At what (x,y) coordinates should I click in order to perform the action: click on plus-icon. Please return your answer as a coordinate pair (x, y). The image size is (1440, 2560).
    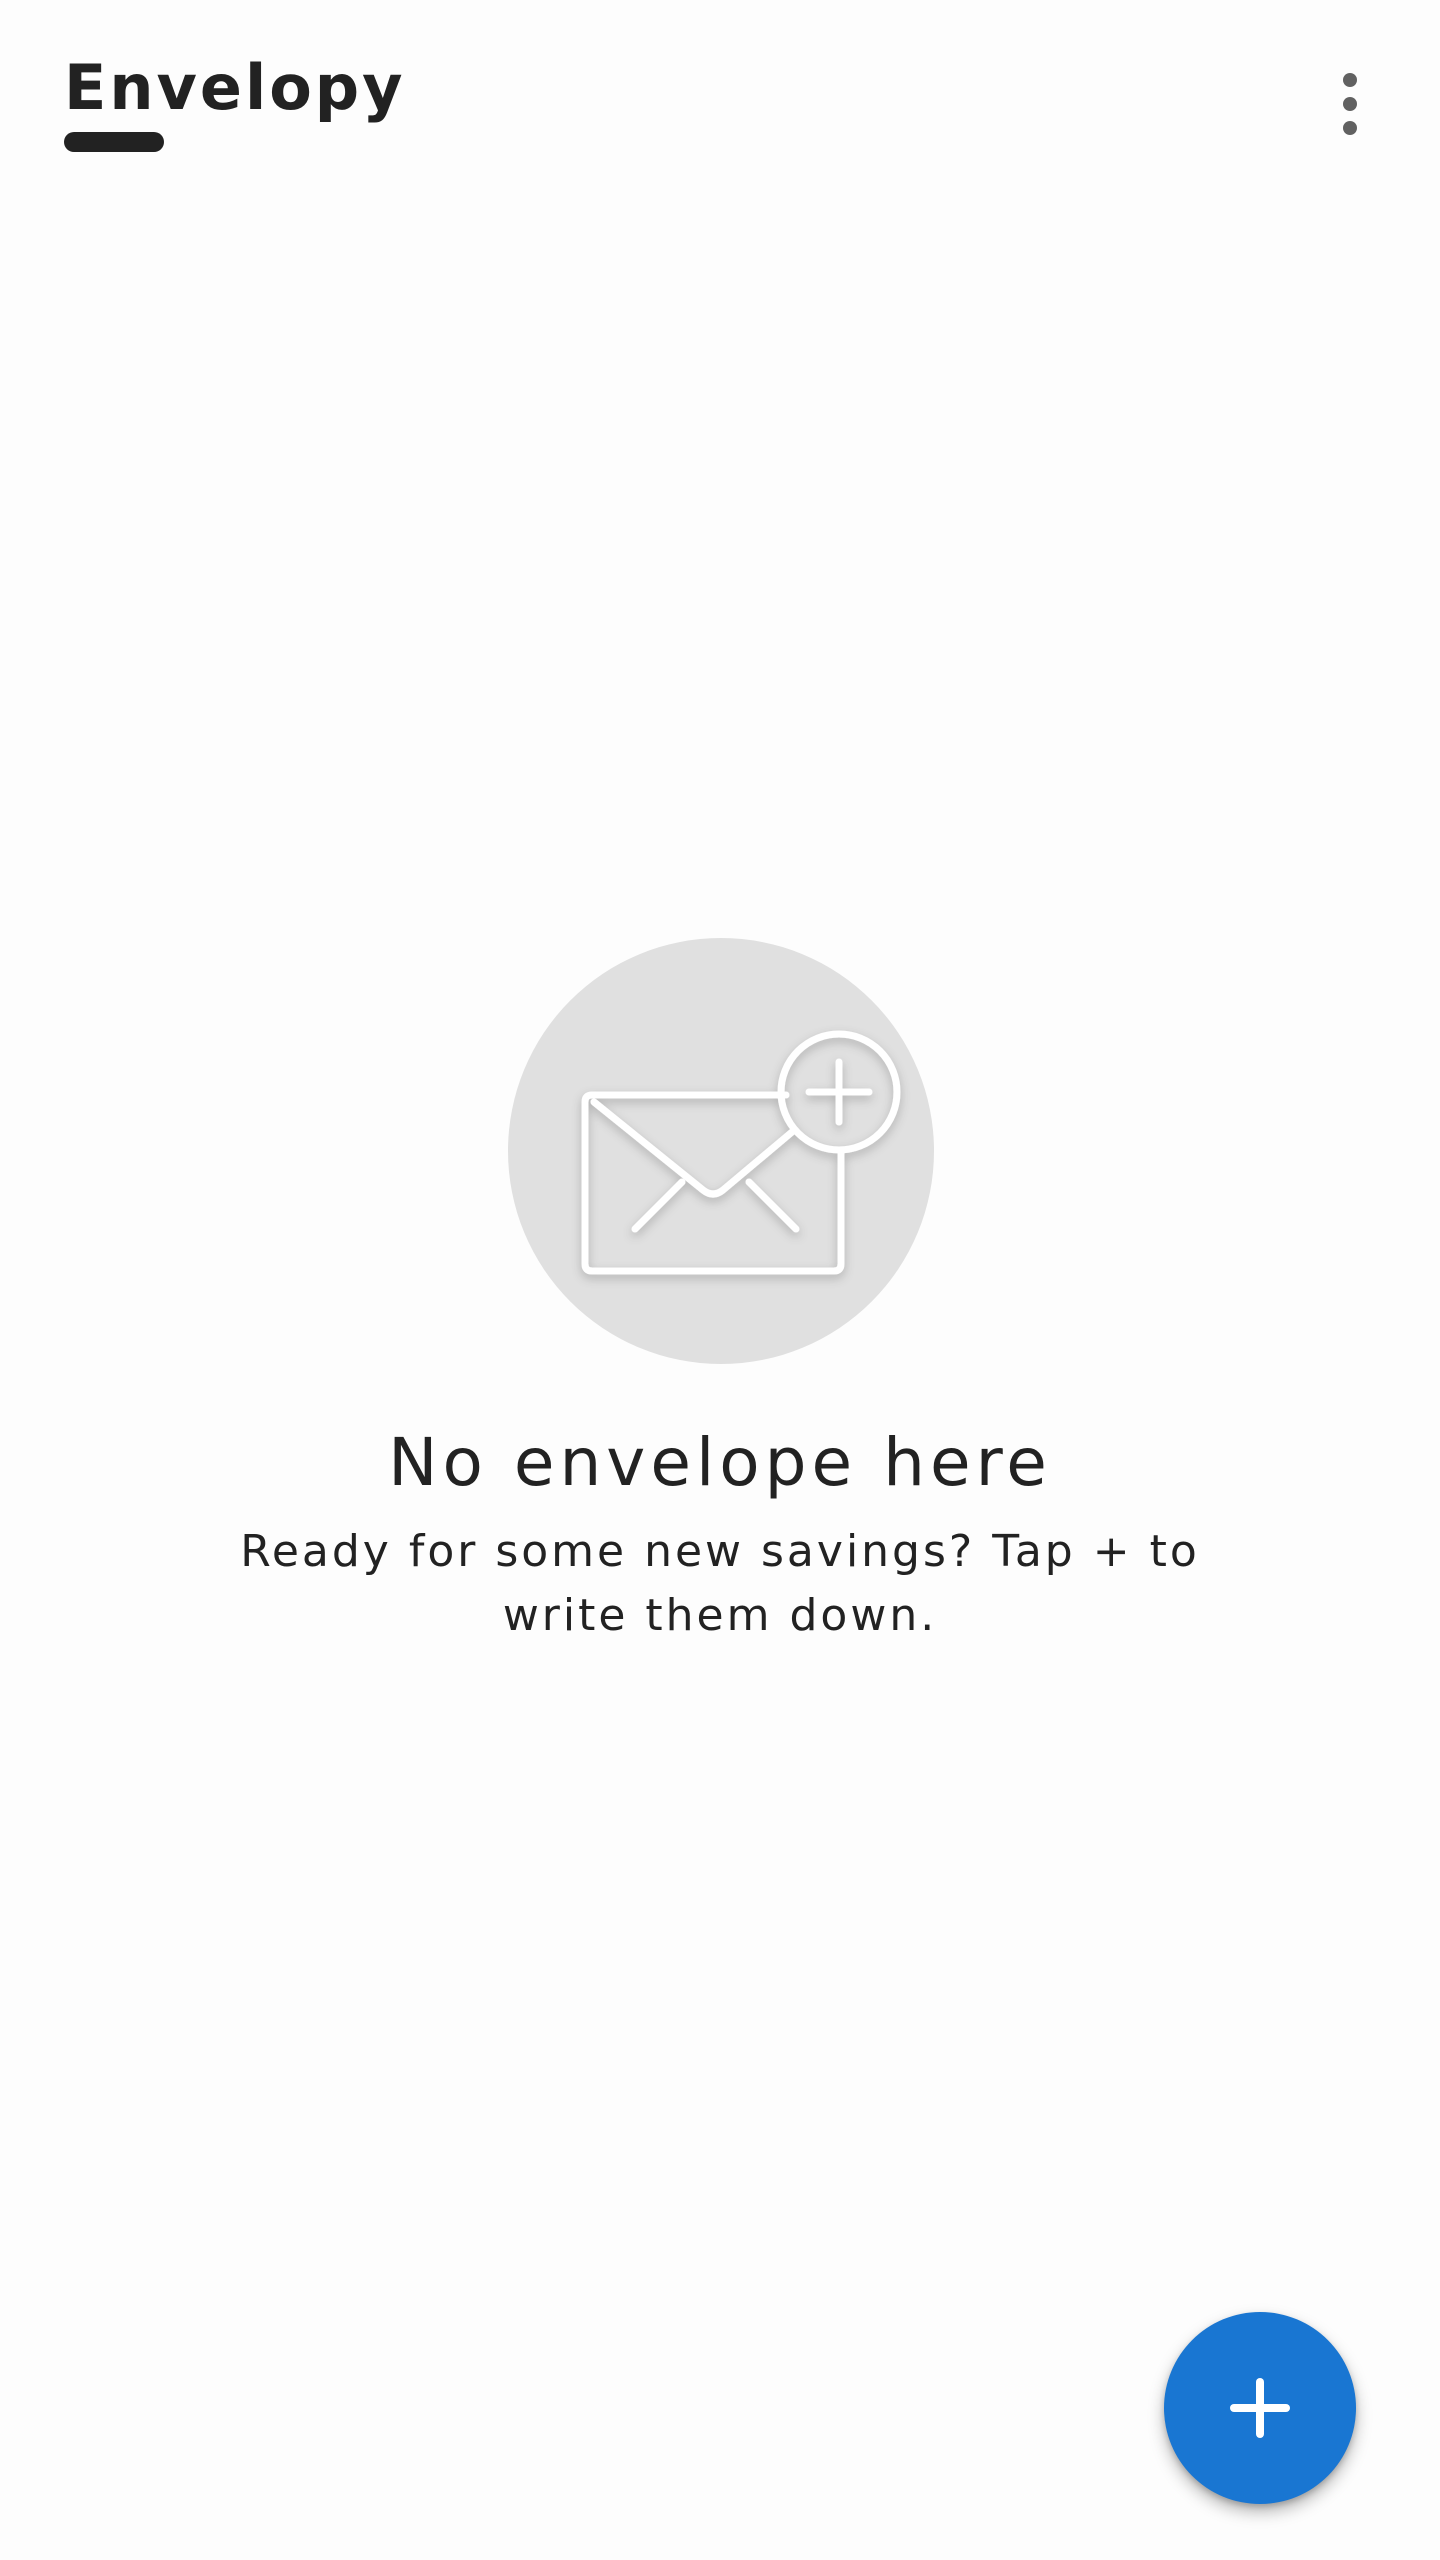
    Looking at the image, I should click on (1260, 2408).